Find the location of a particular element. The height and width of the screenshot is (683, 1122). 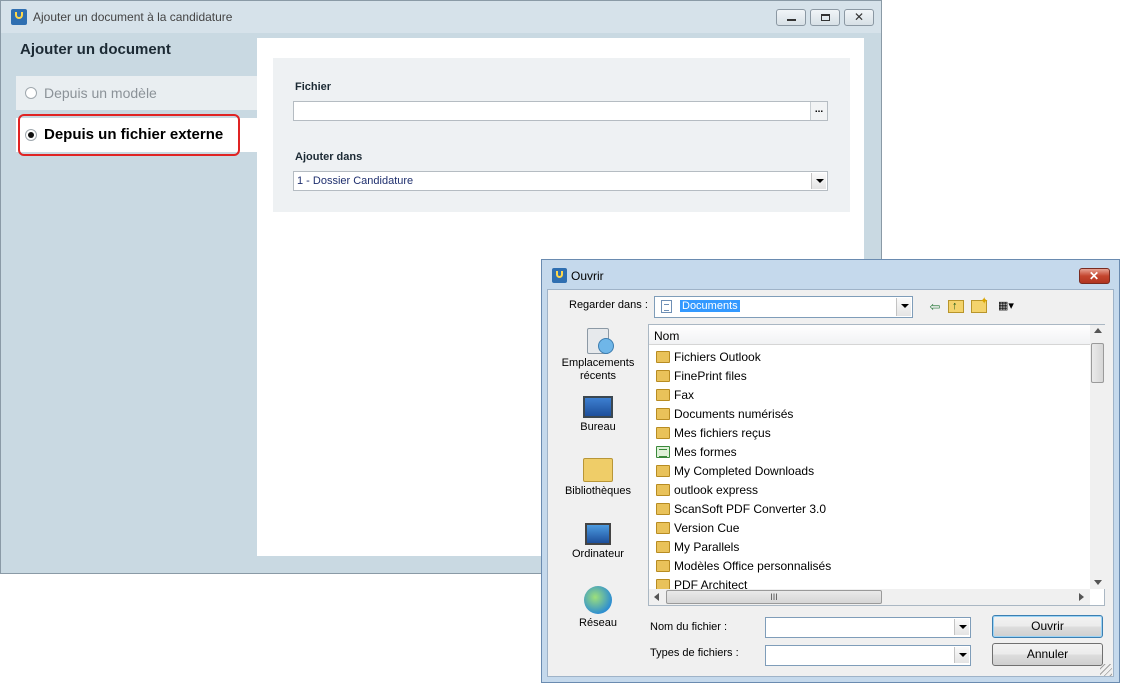

place-libraries-label: Bibliothèques is located at coordinates (598, 491).